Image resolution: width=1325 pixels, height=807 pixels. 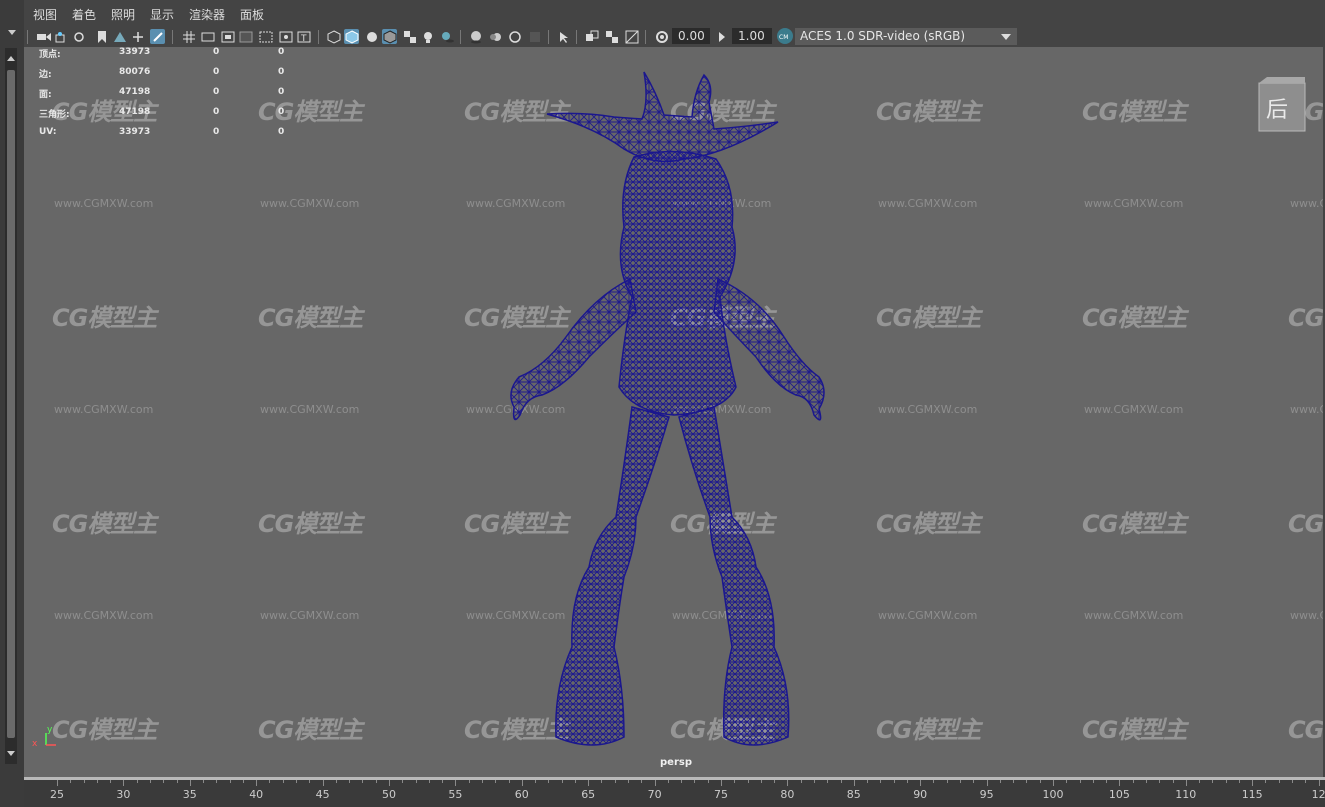 What do you see at coordinates (691, 36) in the screenshot?
I see `exposure-field: 0.00` at bounding box center [691, 36].